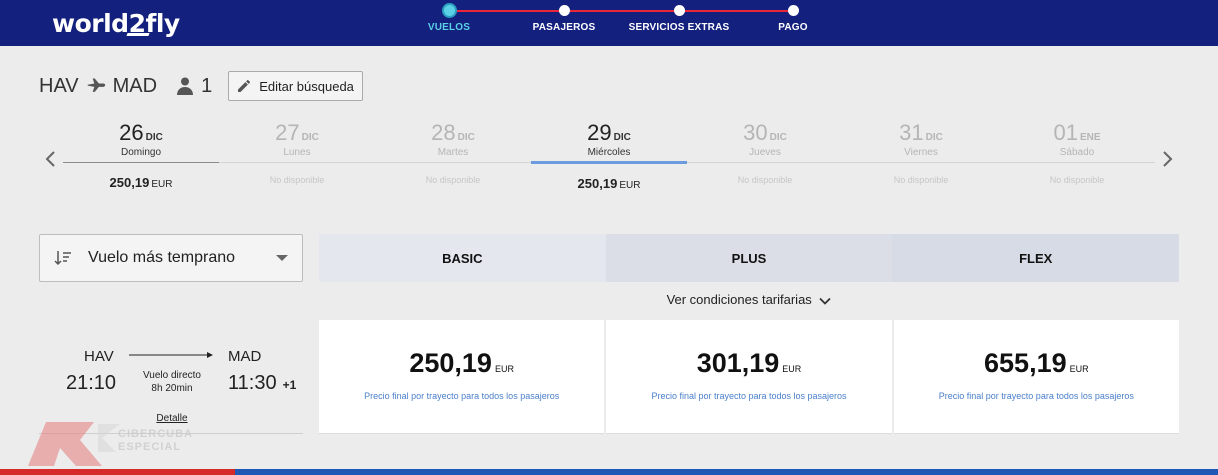 The width and height of the screenshot is (1218, 475). I want to click on edit-search-label: Editar búsqueda, so click(306, 86).